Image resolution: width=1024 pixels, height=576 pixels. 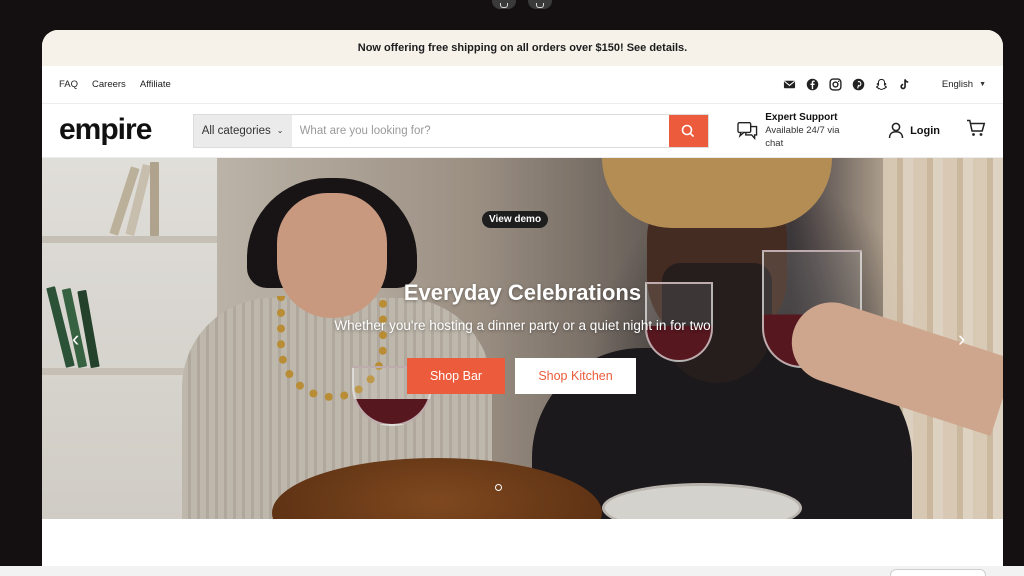 What do you see at coordinates (512, 571) in the screenshot?
I see `bottom-bar` at bounding box center [512, 571].